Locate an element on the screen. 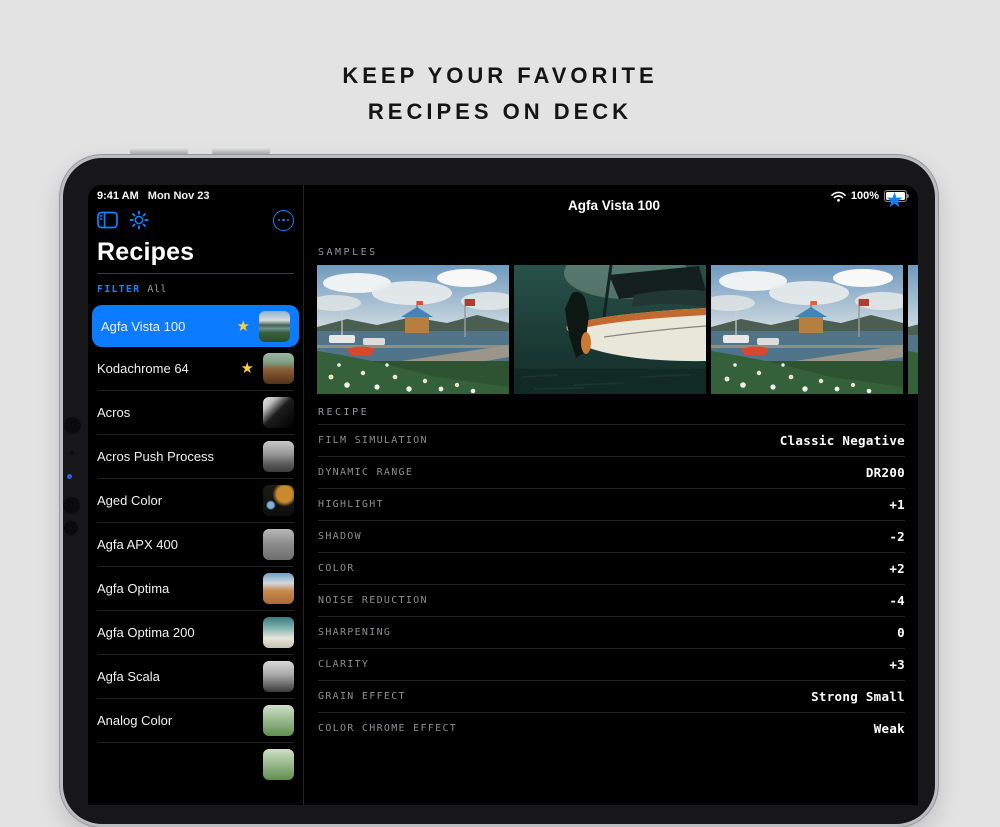  setting-value: Weak is located at coordinates (889, 728).